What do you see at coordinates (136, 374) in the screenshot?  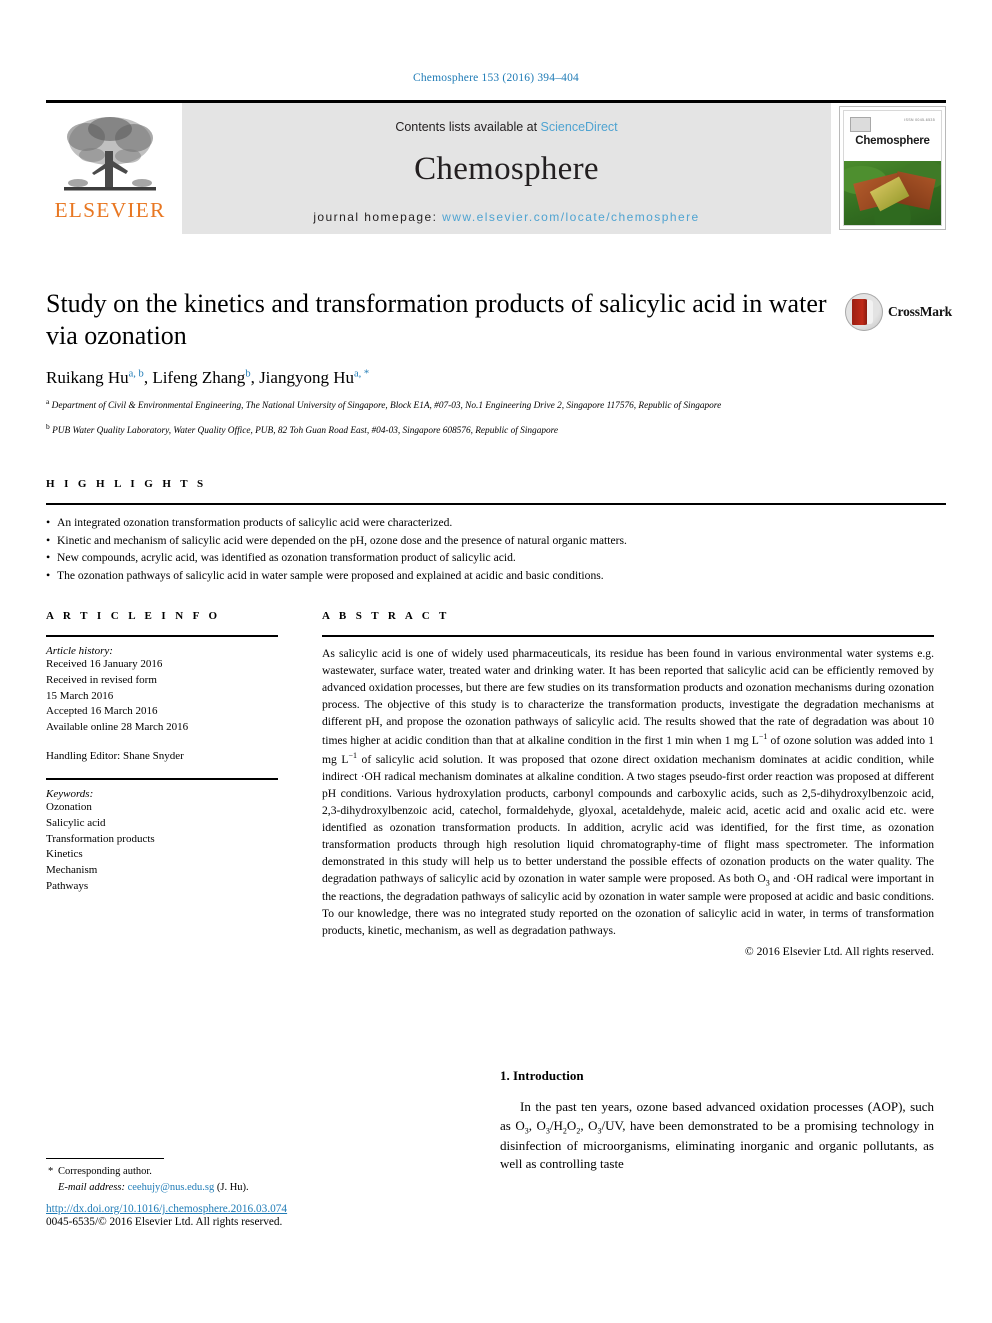 I see `author-affiliation-mark: a, b` at bounding box center [136, 374].